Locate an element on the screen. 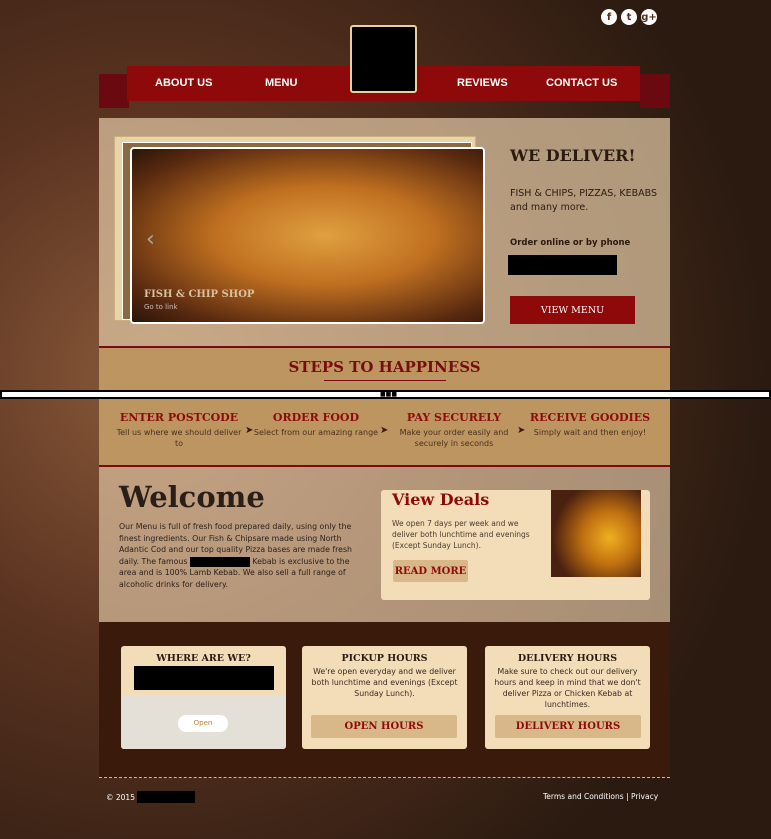 The width and height of the screenshot is (771, 839). order-text: Order online or by phone is located at coordinates (570, 243).